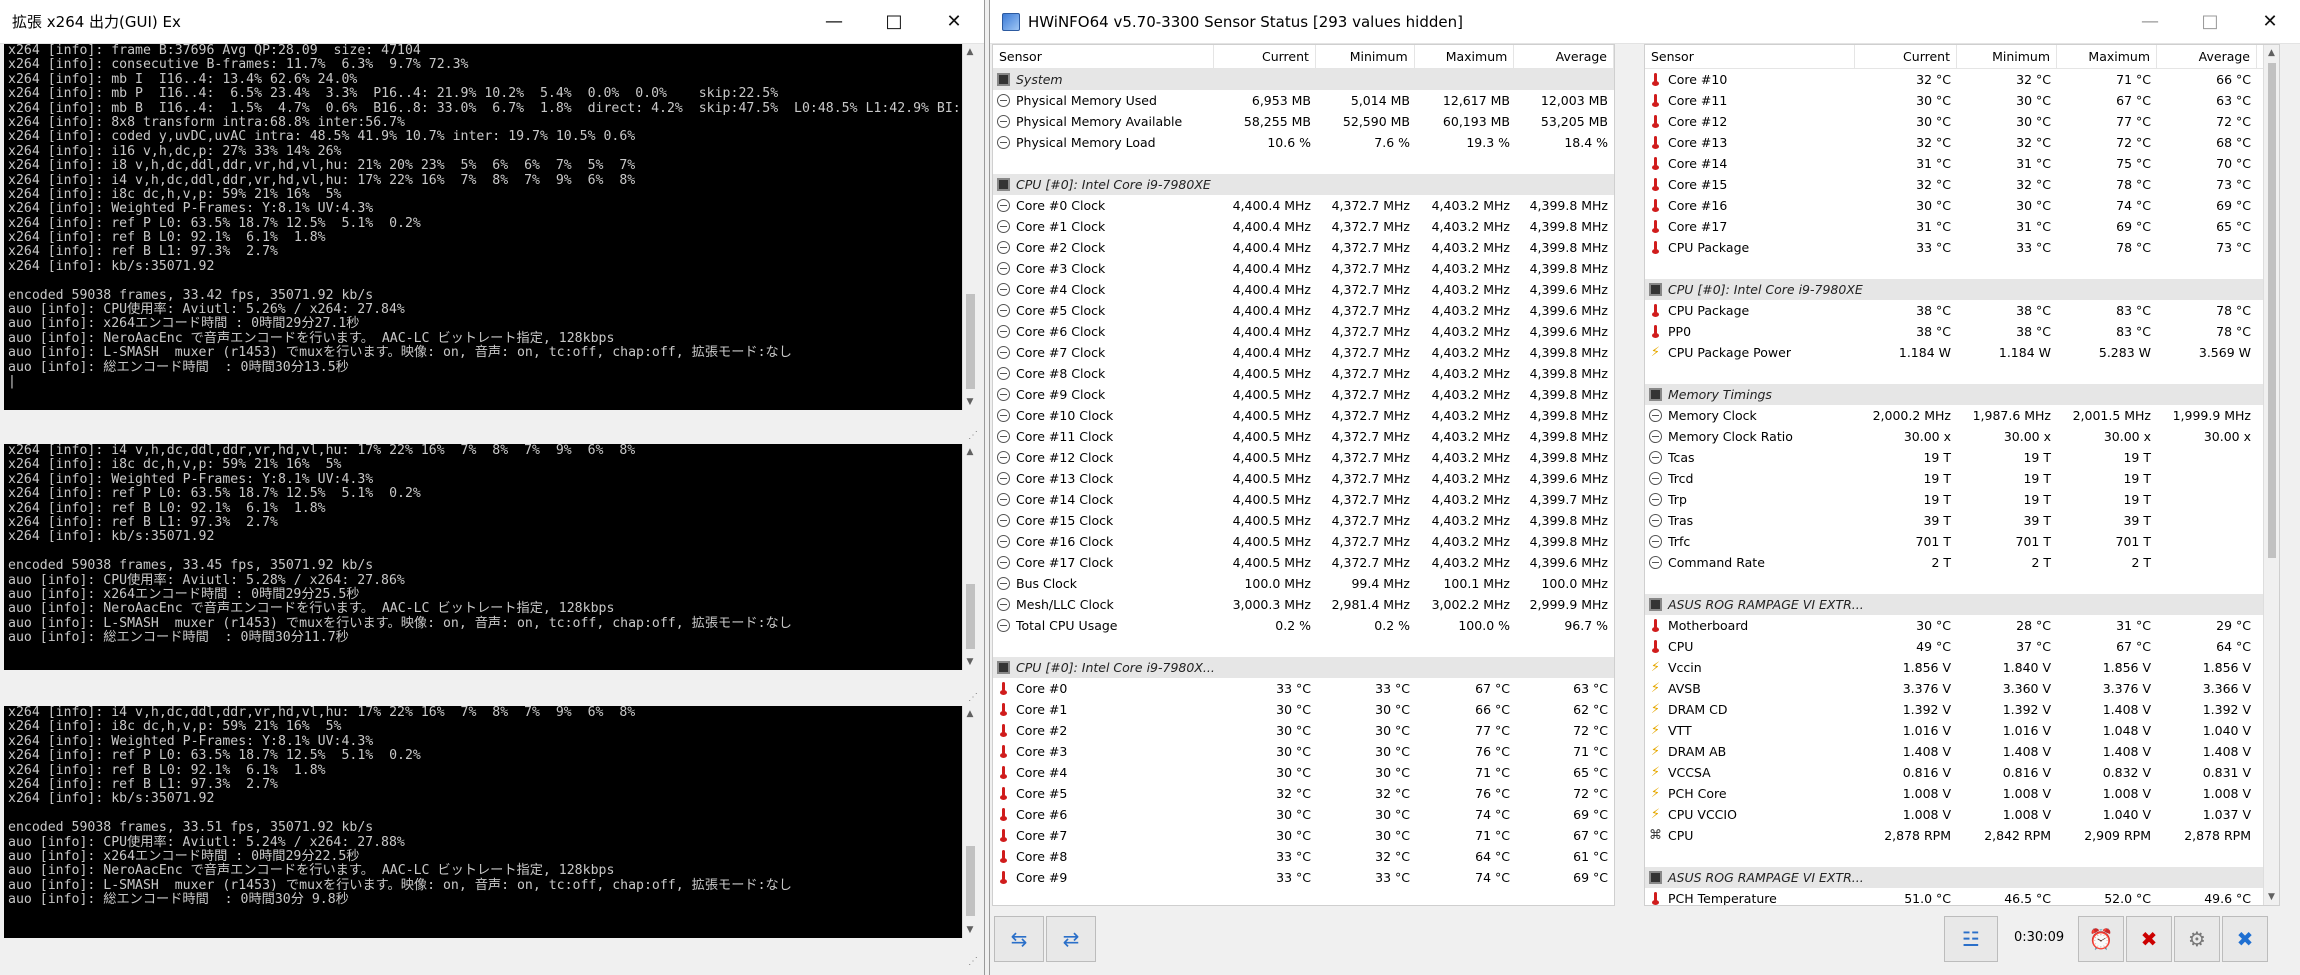  I want to click on arrows-expand-icon: ⇆, so click(1019, 939).